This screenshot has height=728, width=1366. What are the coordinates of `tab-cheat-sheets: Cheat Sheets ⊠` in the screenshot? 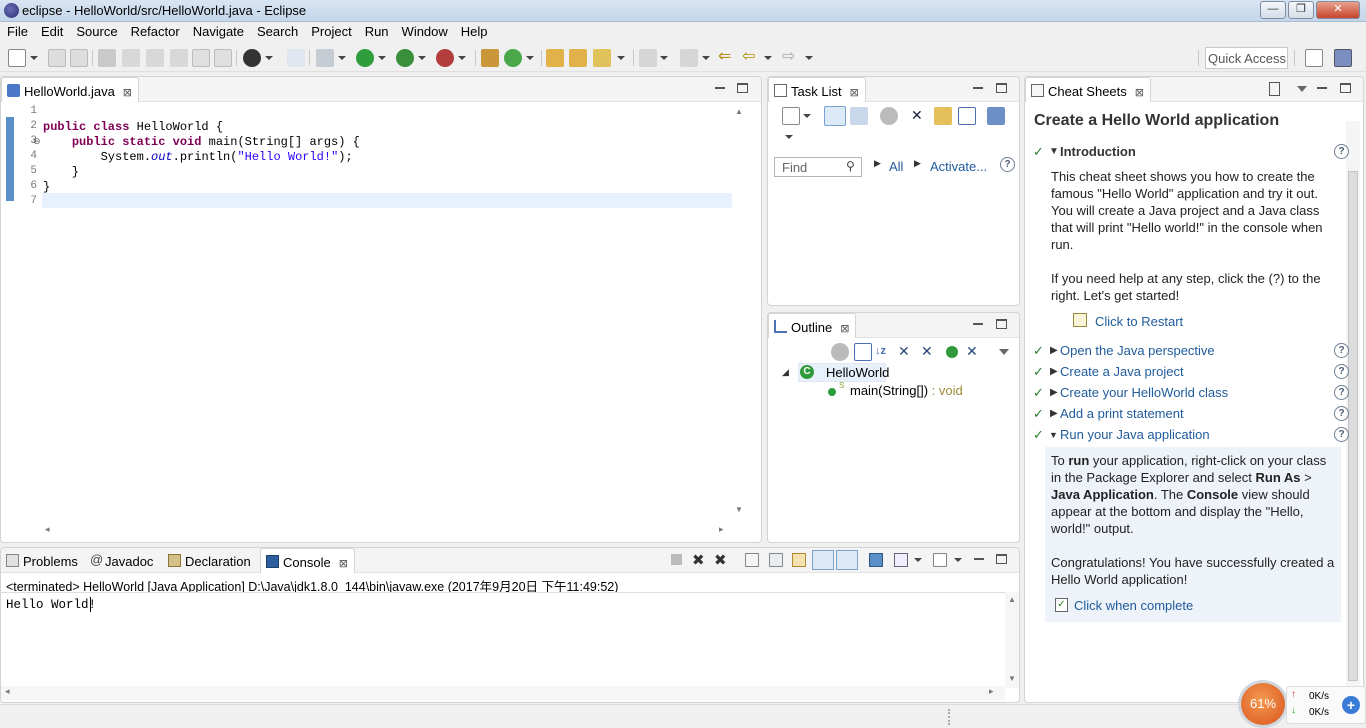 It's located at (1088, 89).